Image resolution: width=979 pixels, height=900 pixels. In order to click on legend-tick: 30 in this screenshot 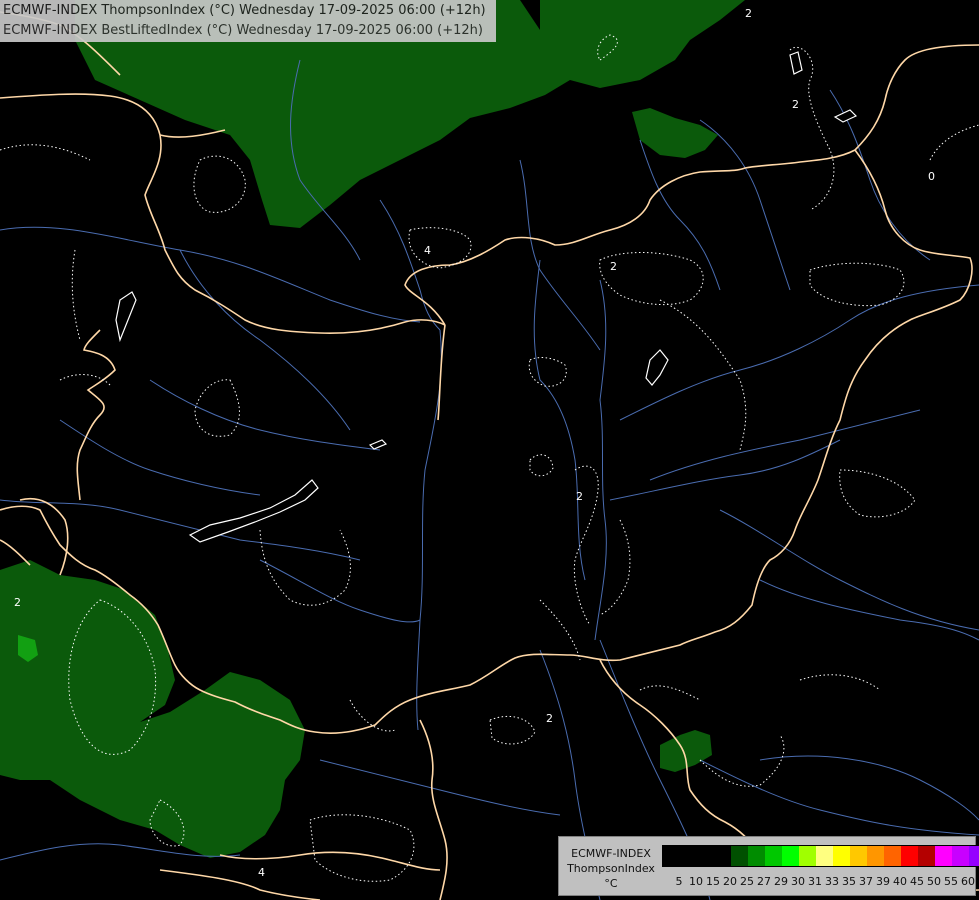, I will do `click(798, 881)`.